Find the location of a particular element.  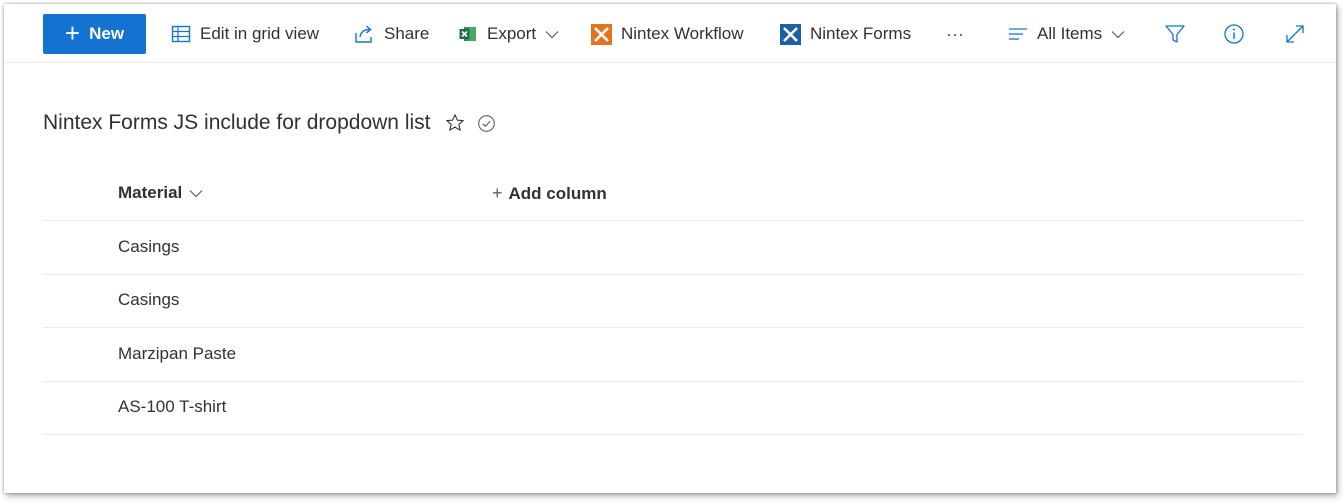

add-column-button: + Add column is located at coordinates (549, 193).